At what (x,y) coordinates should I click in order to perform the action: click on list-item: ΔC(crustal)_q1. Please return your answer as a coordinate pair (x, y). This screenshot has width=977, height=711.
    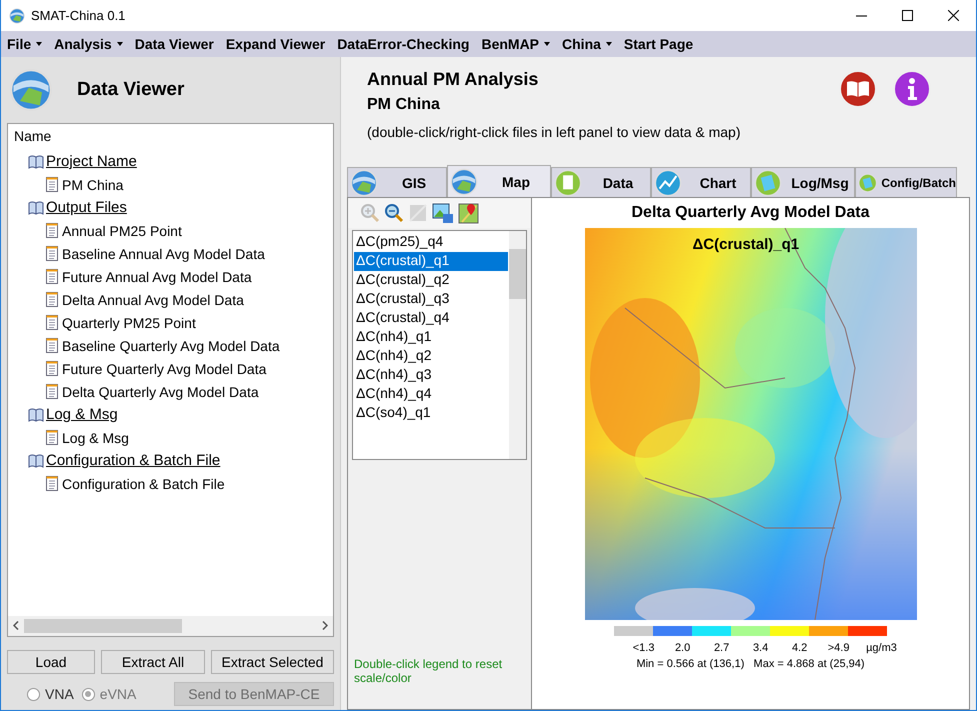
    Looking at the image, I should click on (431, 261).